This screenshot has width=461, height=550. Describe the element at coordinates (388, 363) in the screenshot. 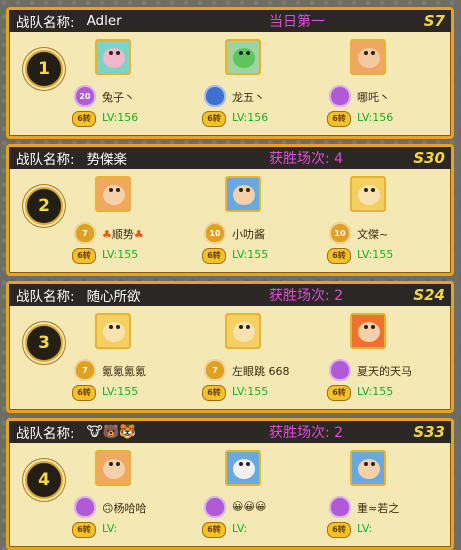

I see `team-member: 夏天的天马 6转 LV:155` at that location.